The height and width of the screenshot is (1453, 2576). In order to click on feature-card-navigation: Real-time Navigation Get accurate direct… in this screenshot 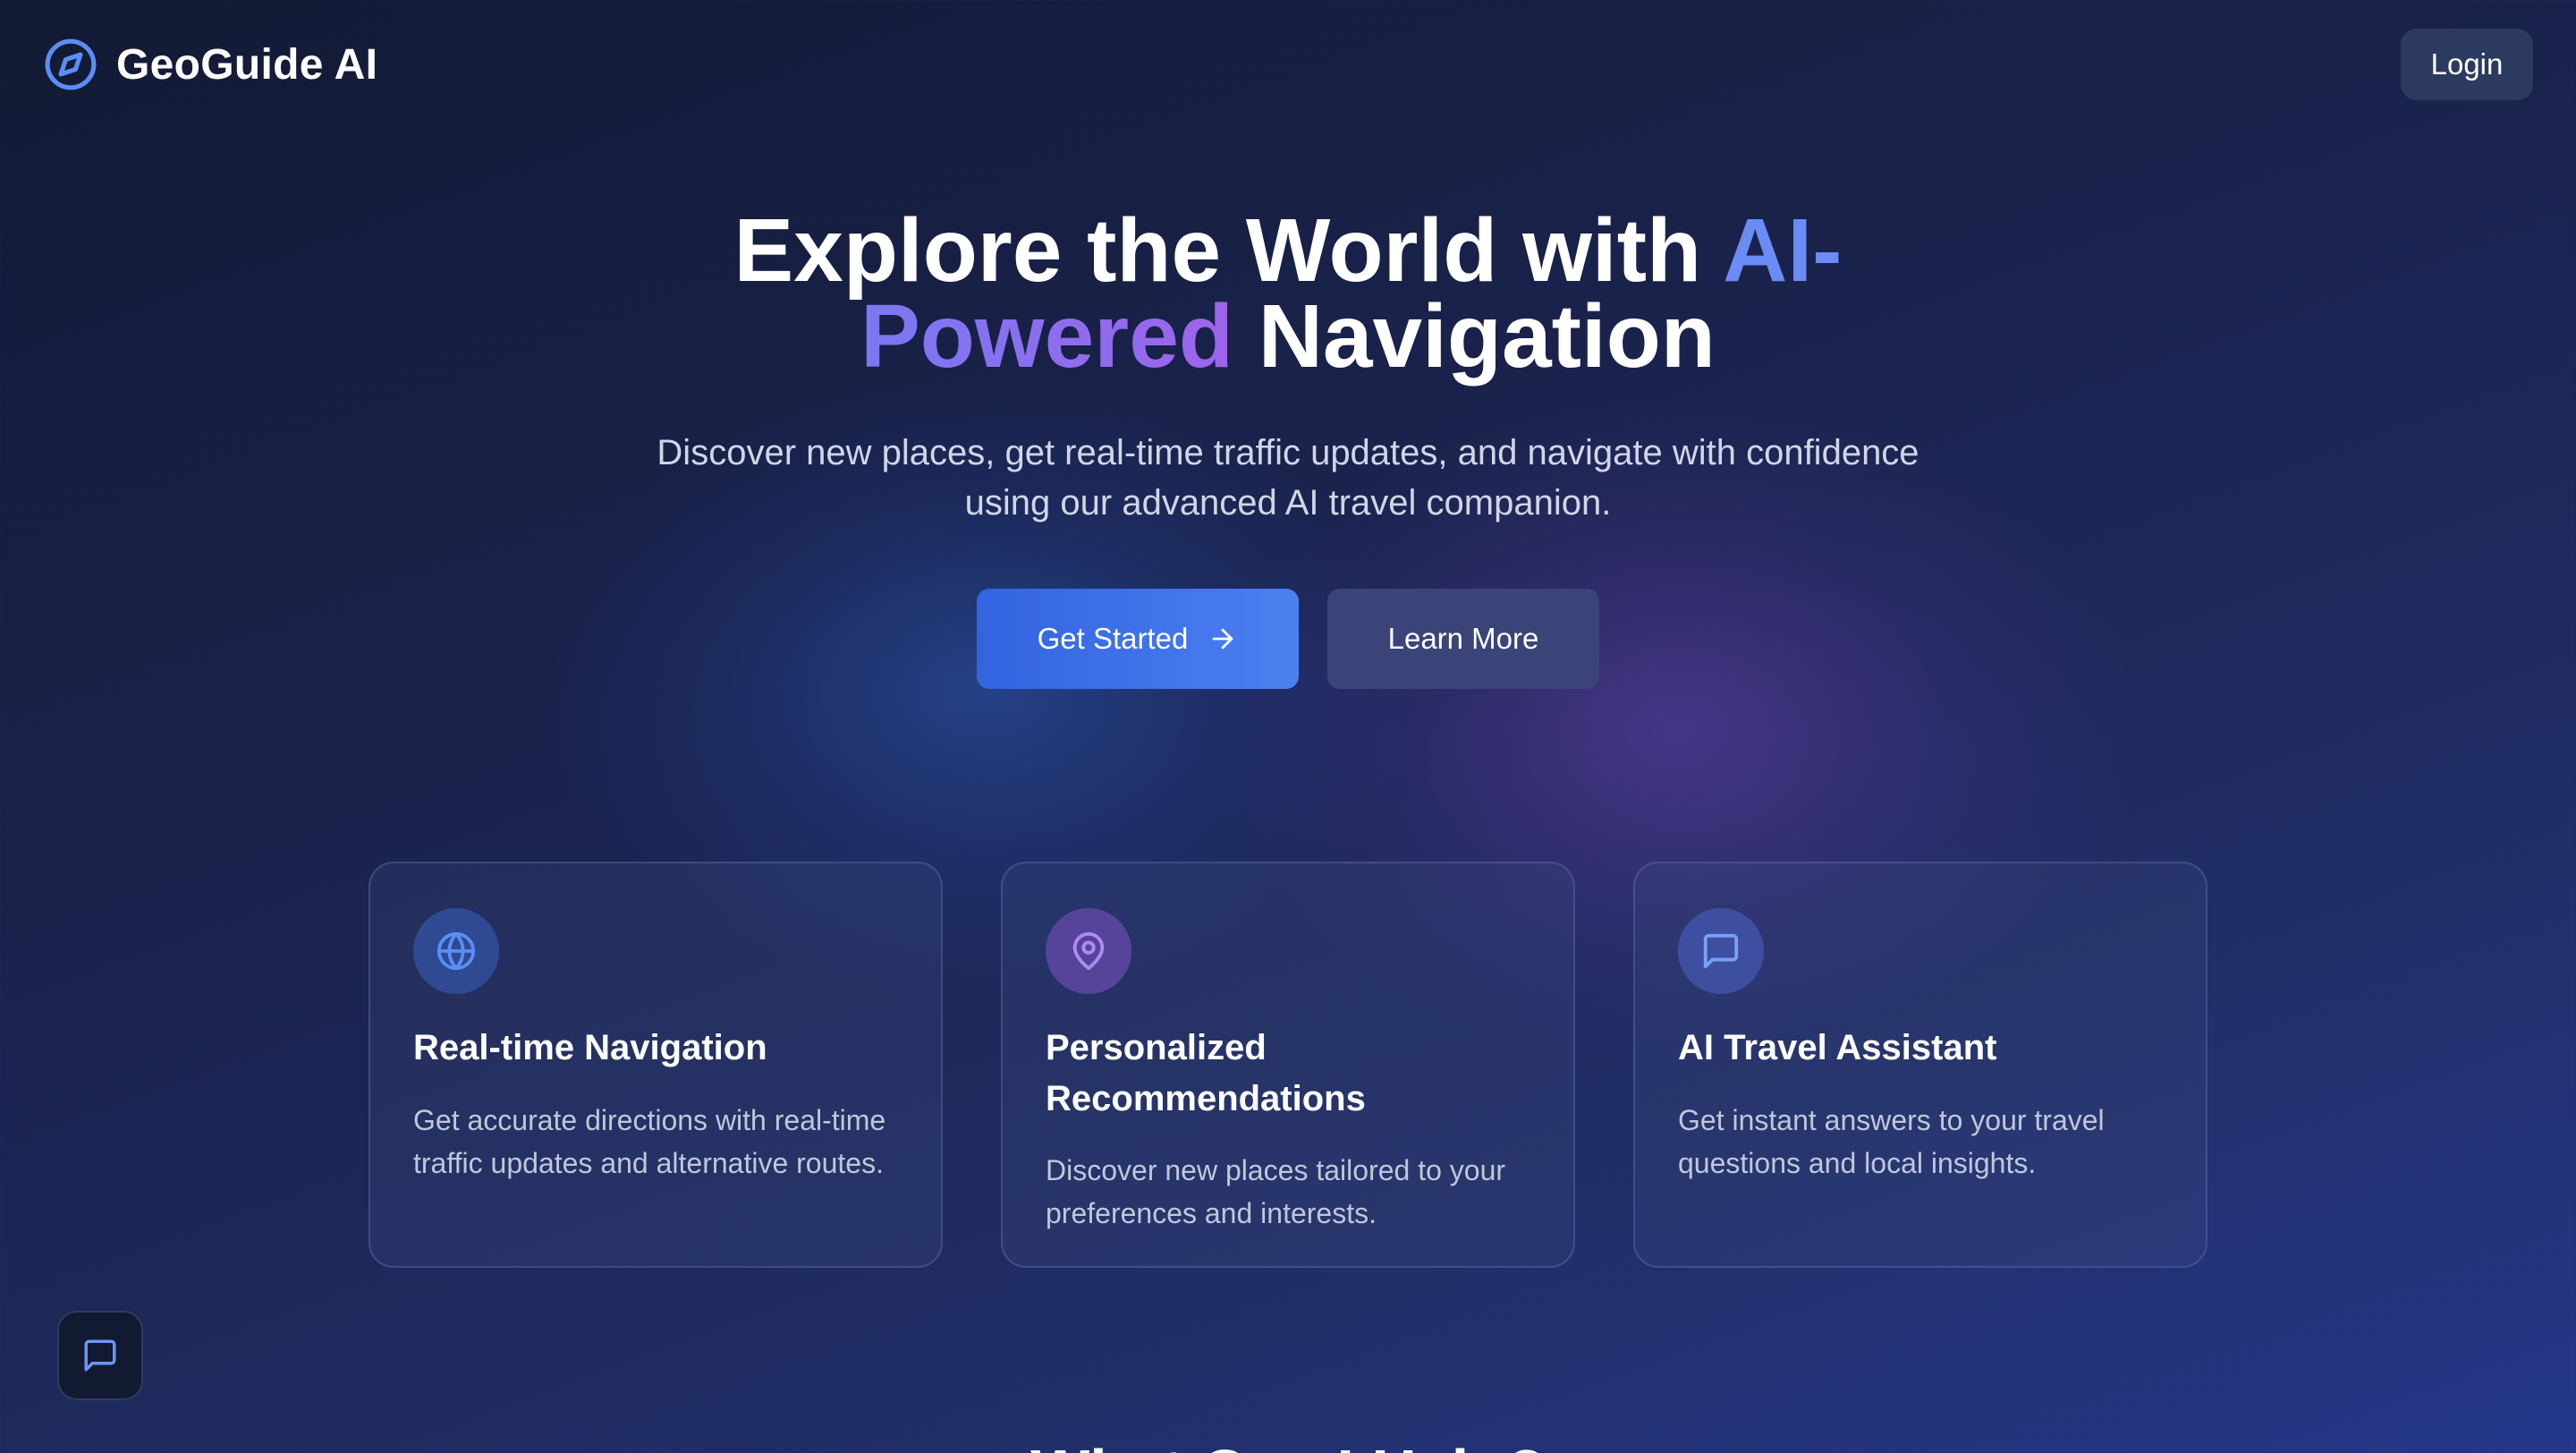, I will do `click(656, 1065)`.